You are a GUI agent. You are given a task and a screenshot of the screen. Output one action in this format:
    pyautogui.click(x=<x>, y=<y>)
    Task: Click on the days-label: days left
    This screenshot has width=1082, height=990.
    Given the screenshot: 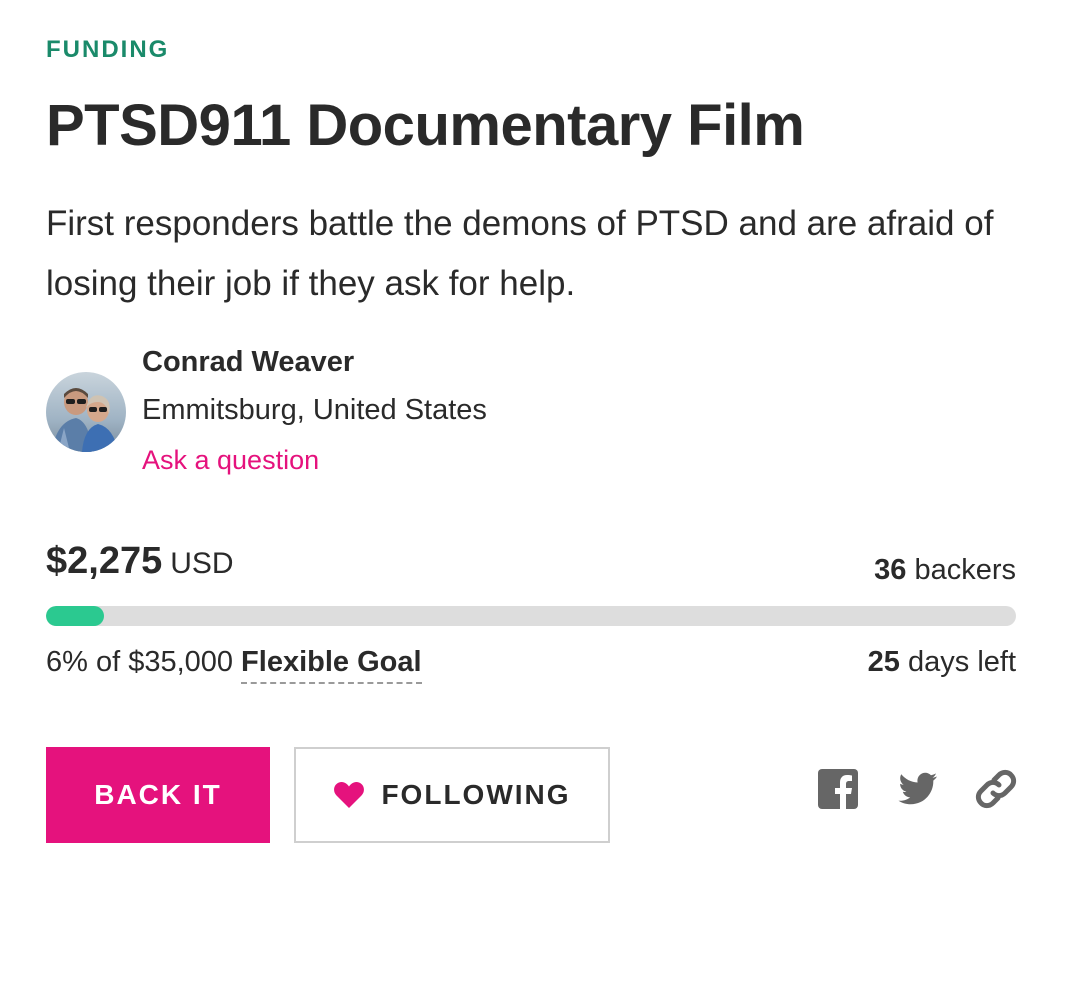 What is the action you would take?
    pyautogui.click(x=962, y=662)
    